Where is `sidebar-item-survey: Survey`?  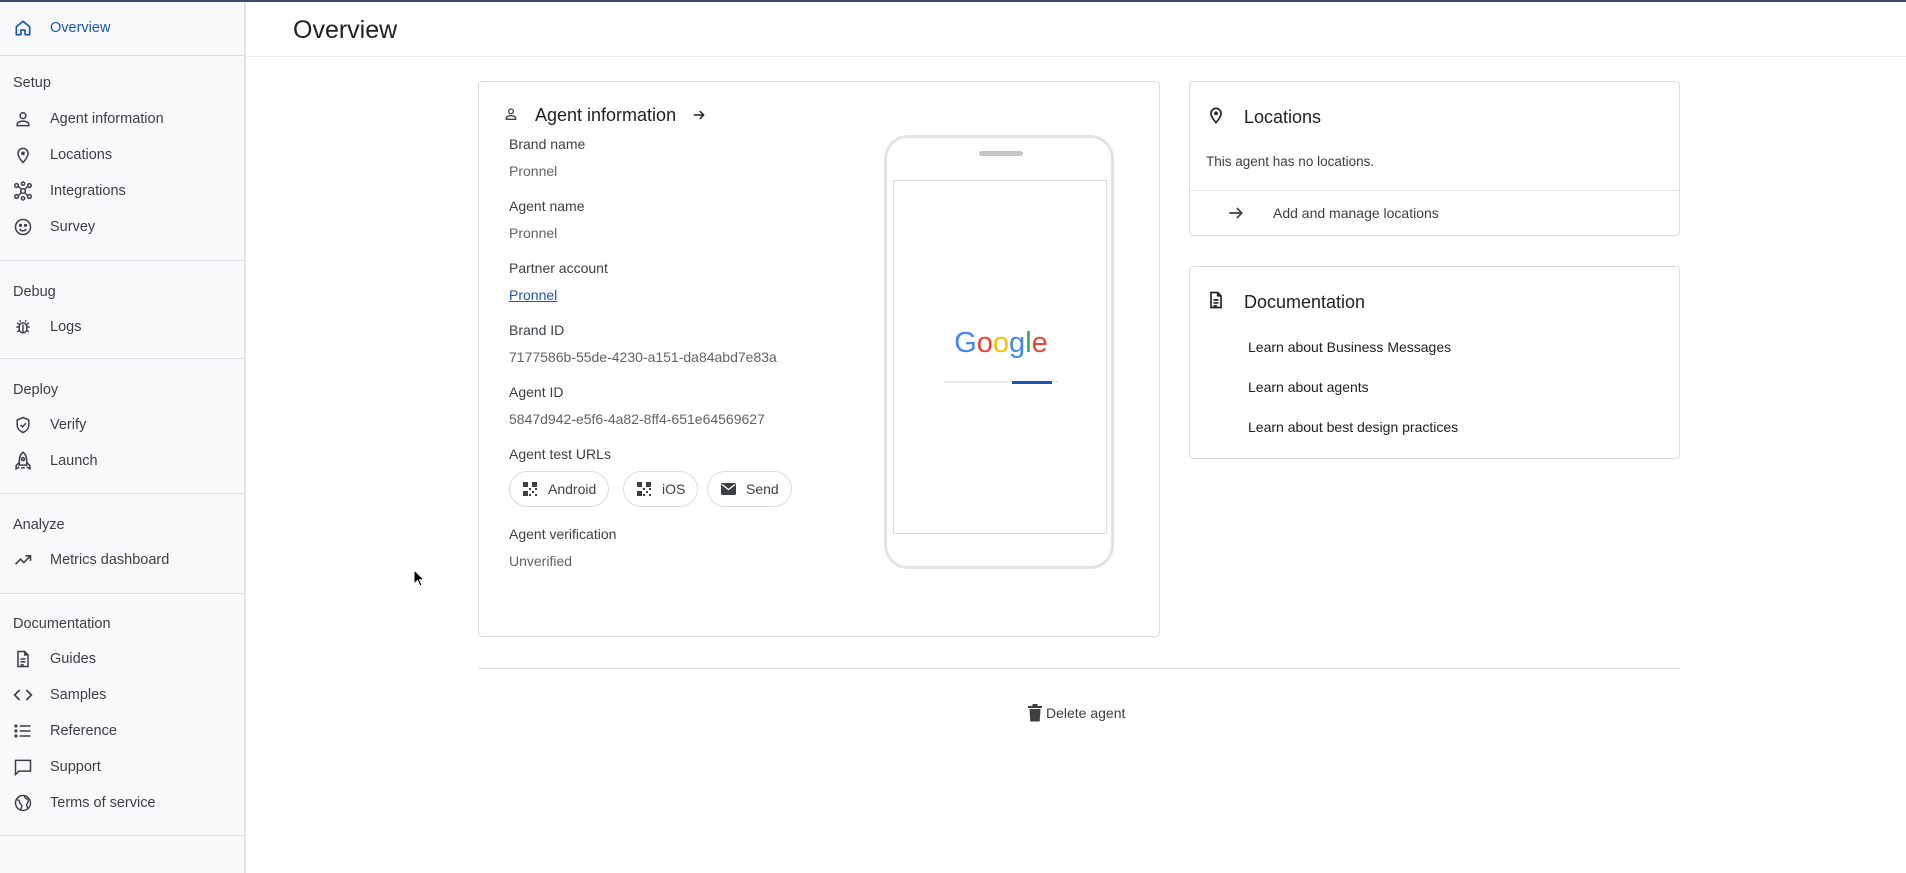
sidebar-item-survey: Survey is located at coordinates (122, 227).